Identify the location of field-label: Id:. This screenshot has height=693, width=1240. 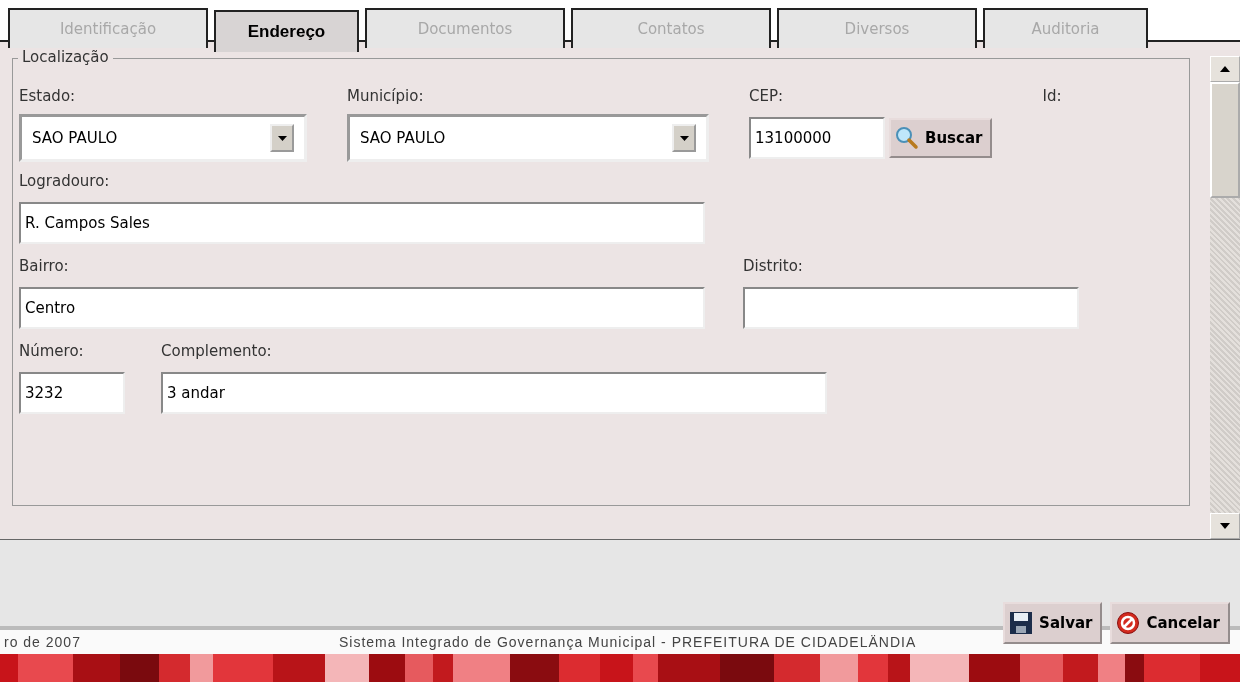
(1052, 96).